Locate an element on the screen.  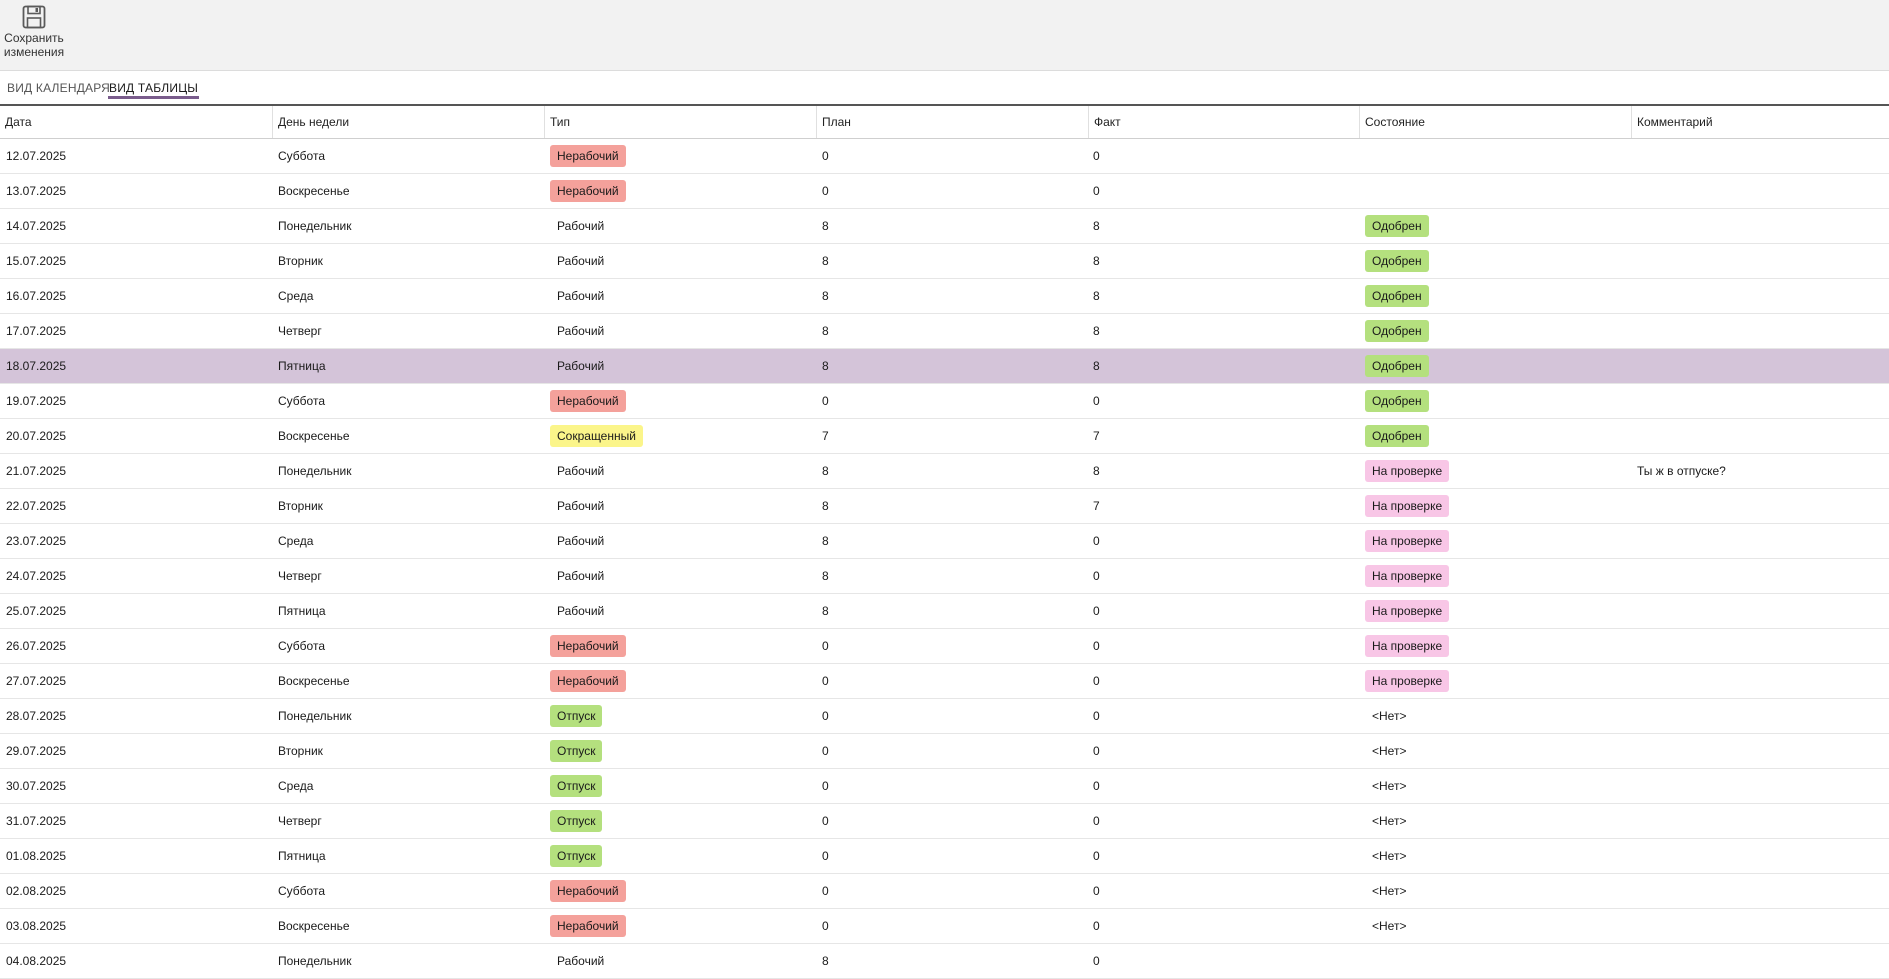
cell-date: 16.07.2025 is located at coordinates (36, 296).